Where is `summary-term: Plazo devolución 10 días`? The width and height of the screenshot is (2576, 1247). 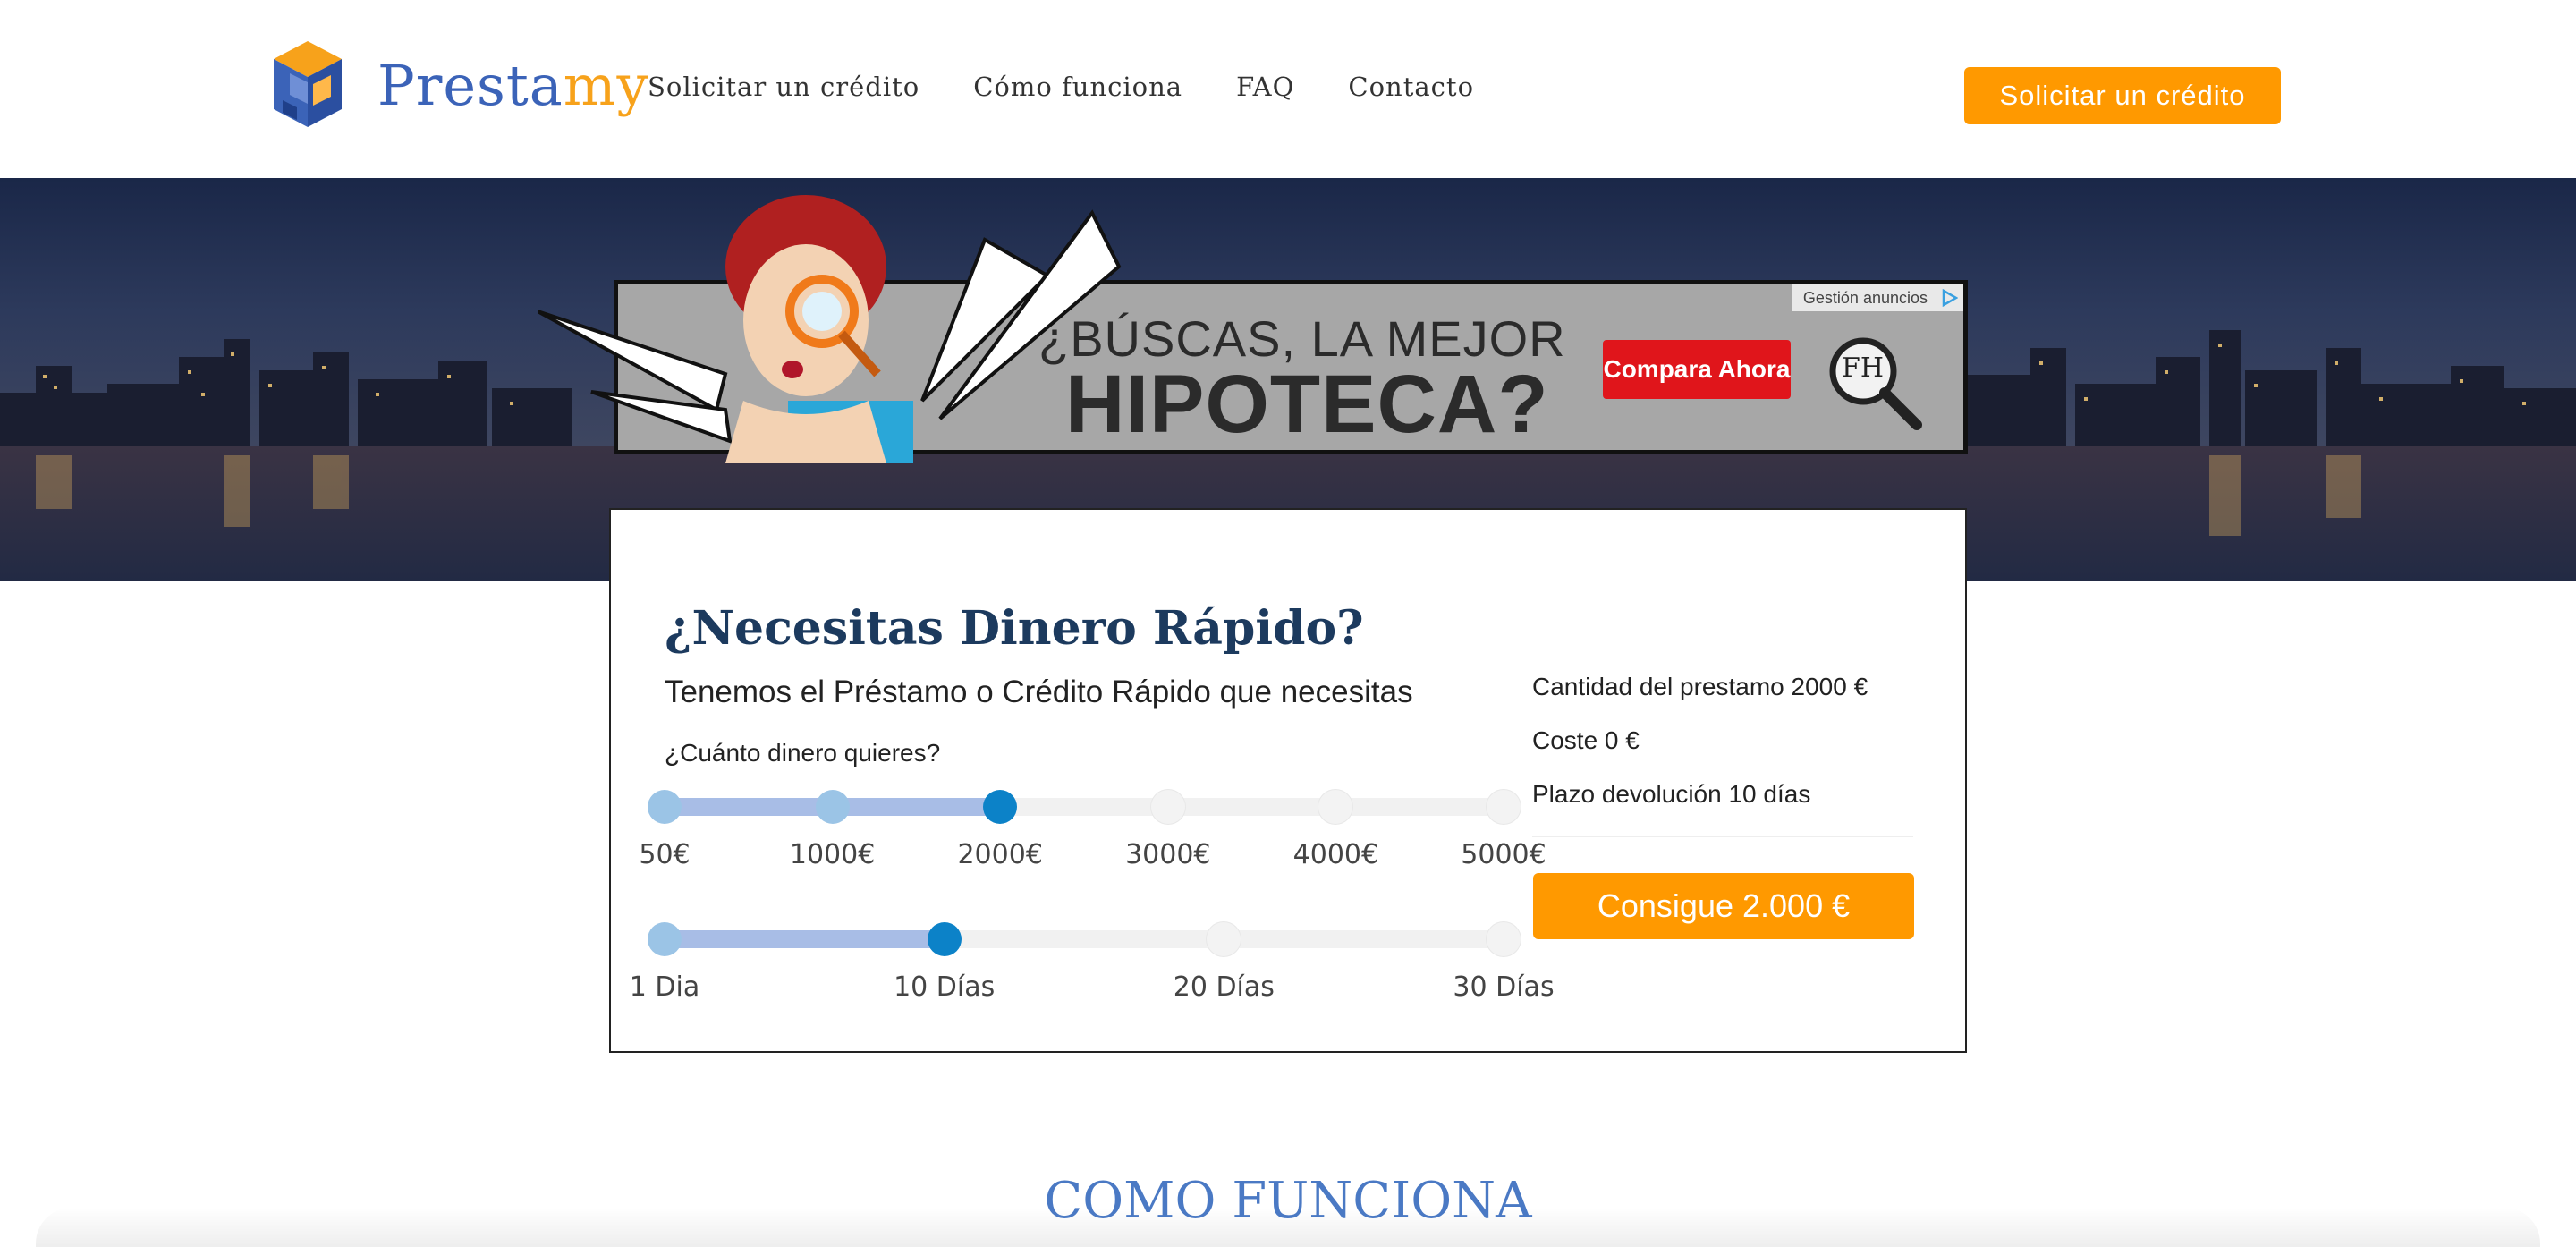 summary-term: Plazo devolución 10 días is located at coordinates (1671, 794).